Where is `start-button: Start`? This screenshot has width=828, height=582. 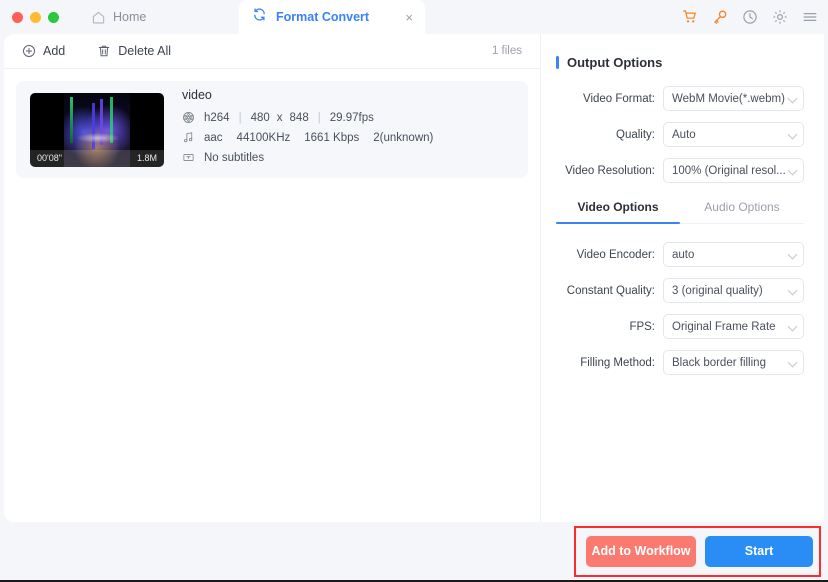 start-button: Start is located at coordinates (759, 551).